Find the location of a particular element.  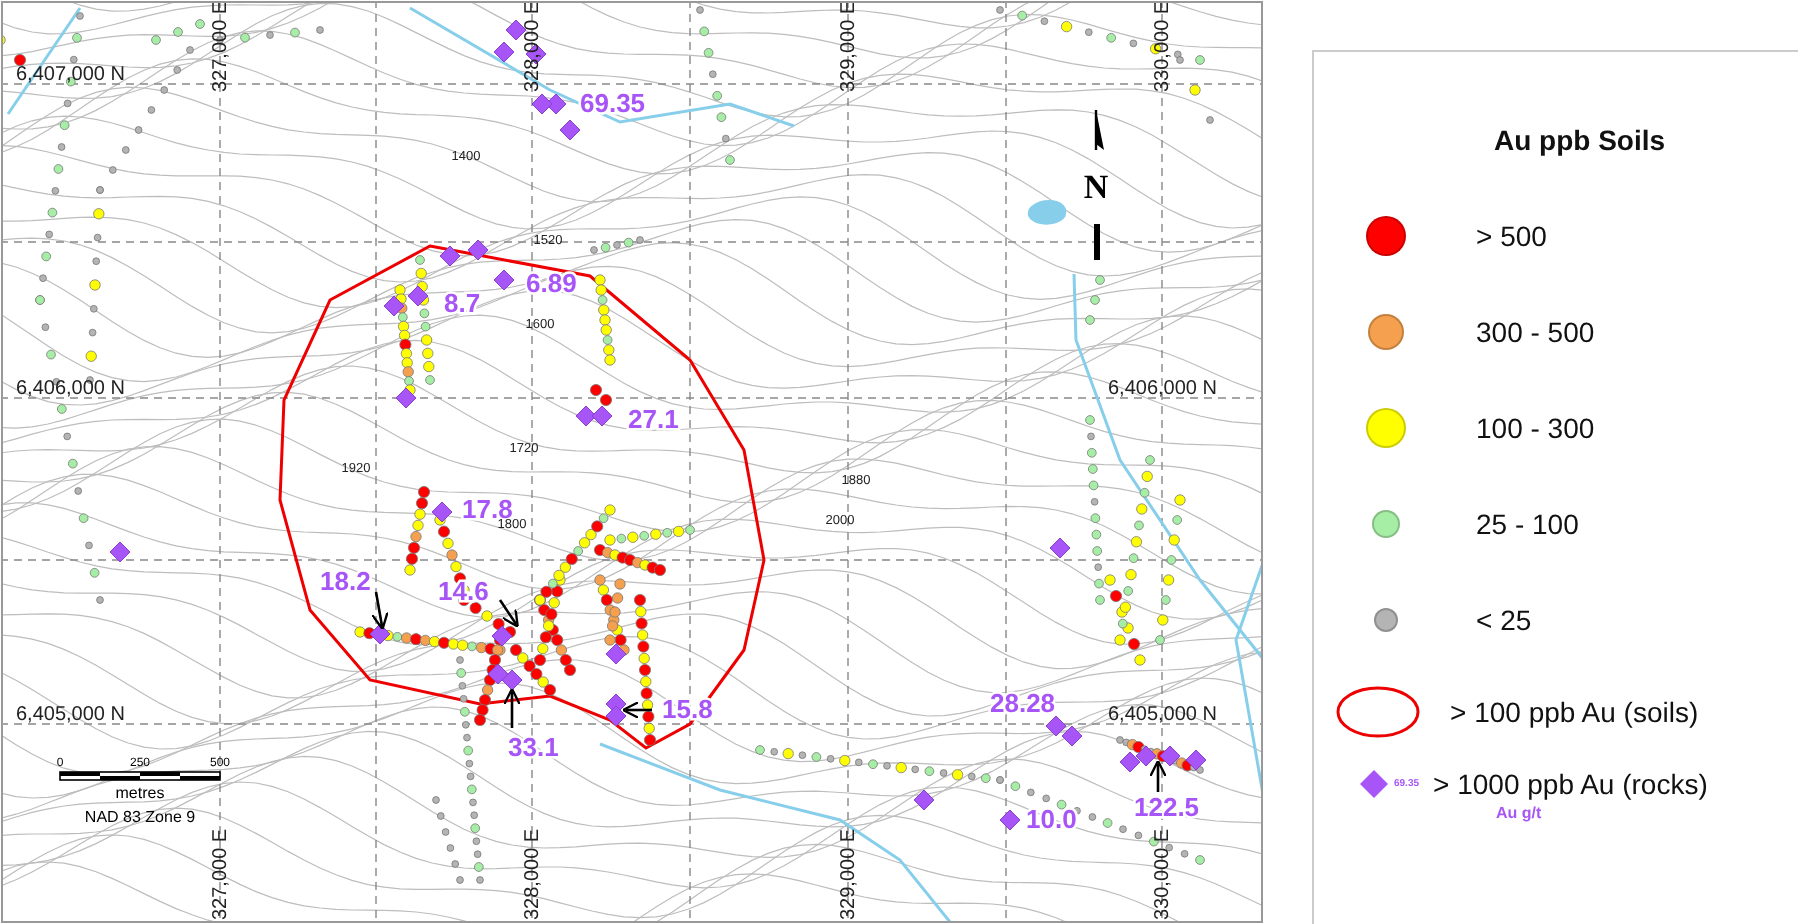

assay-label: 69.35 is located at coordinates (613, 103).